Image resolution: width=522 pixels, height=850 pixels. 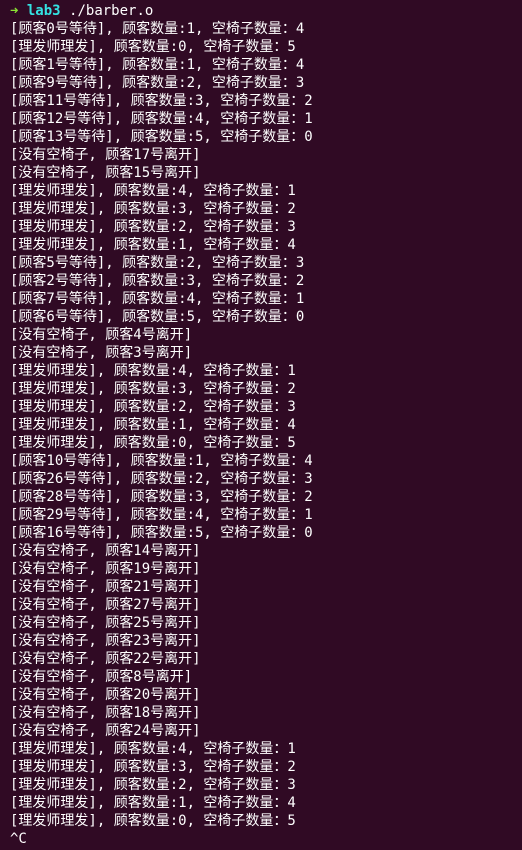 I want to click on output-line: [没有空椅子, 顾客18号离开], so click(x=105, y=713).